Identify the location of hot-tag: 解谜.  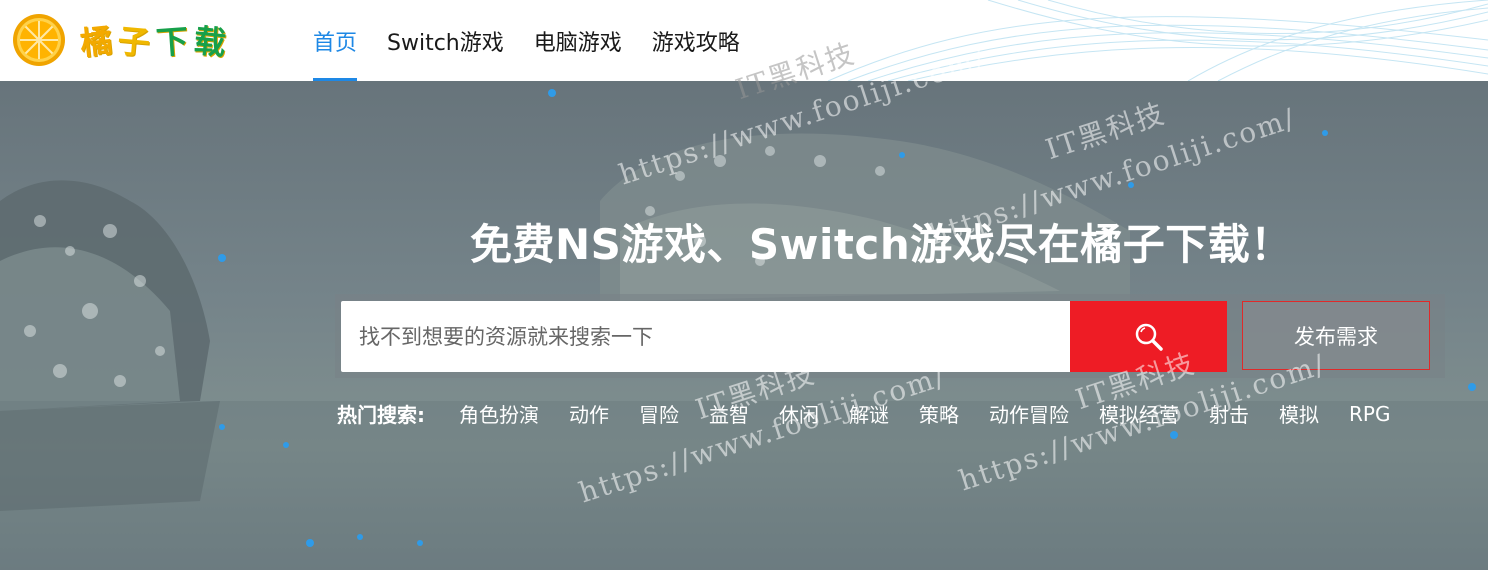
(869, 413).